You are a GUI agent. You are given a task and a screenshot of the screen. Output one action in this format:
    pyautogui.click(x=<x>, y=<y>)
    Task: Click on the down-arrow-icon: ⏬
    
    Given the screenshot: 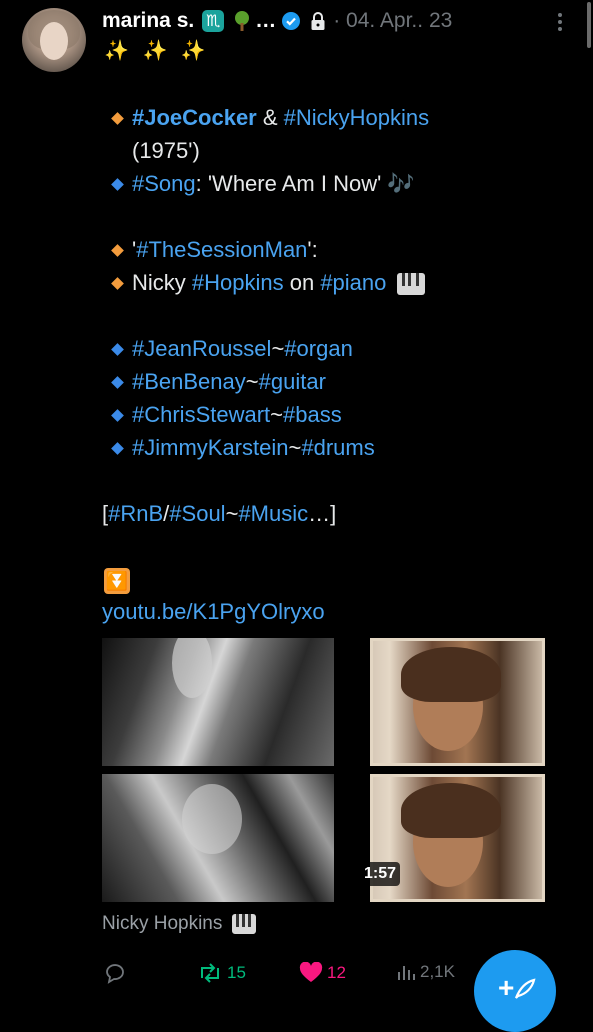 What is the action you would take?
    pyautogui.click(x=117, y=581)
    